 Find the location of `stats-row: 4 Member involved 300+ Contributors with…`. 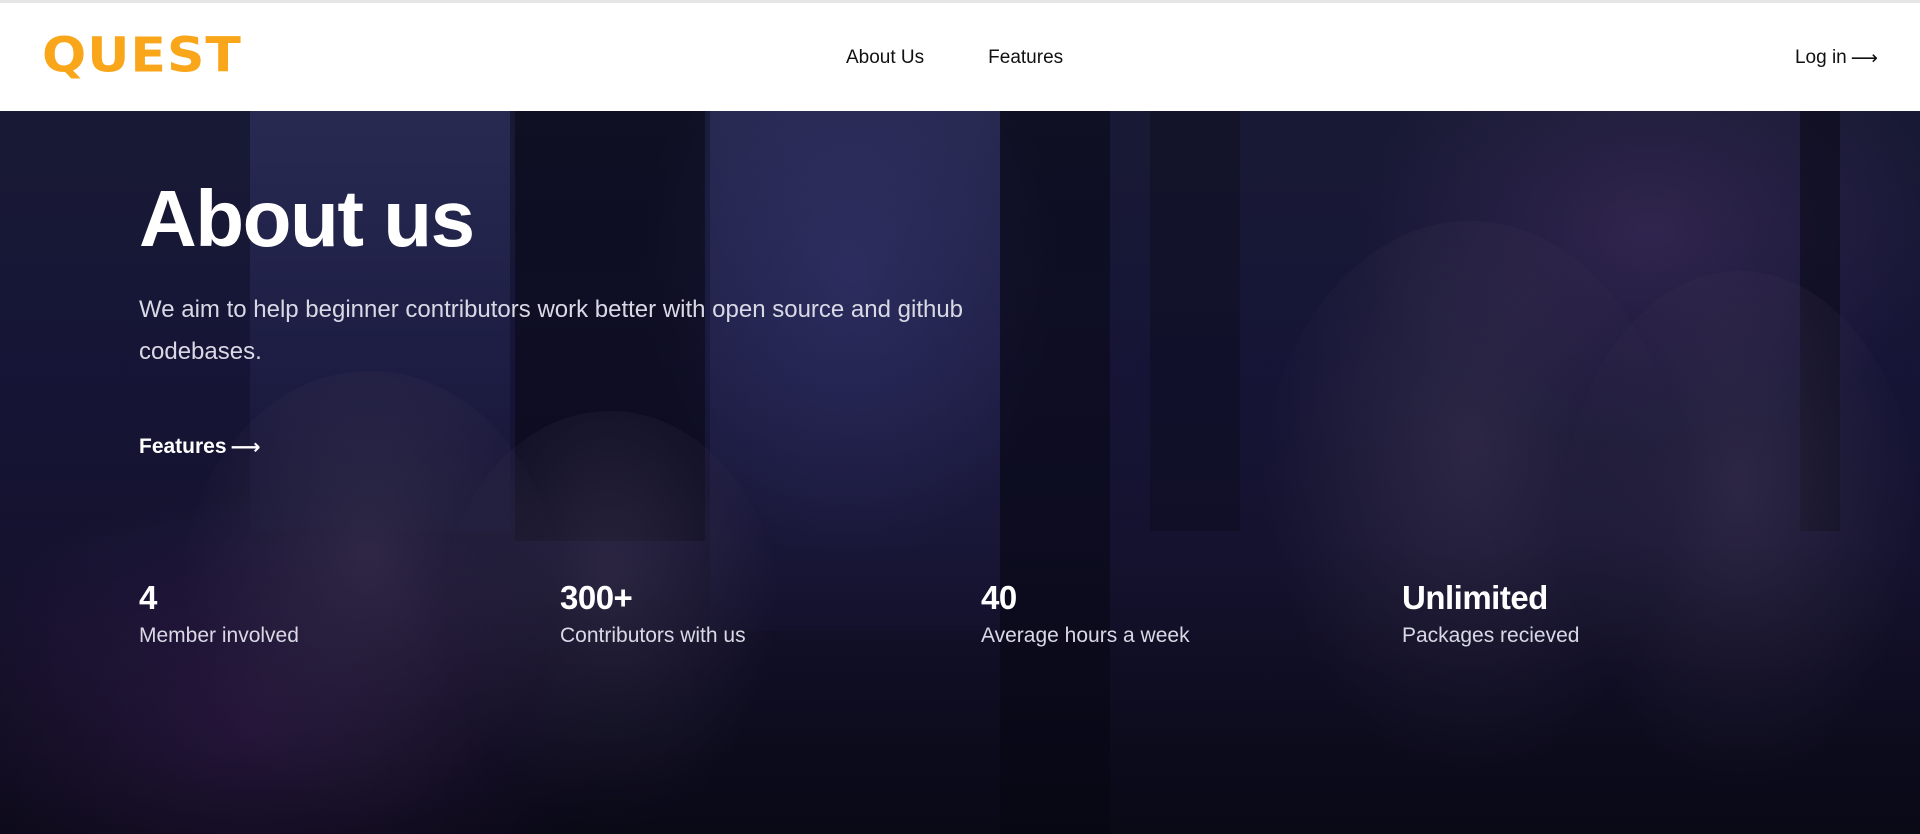

stats-row: 4 Member involved 300+ Contributors with… is located at coordinates (981, 614).